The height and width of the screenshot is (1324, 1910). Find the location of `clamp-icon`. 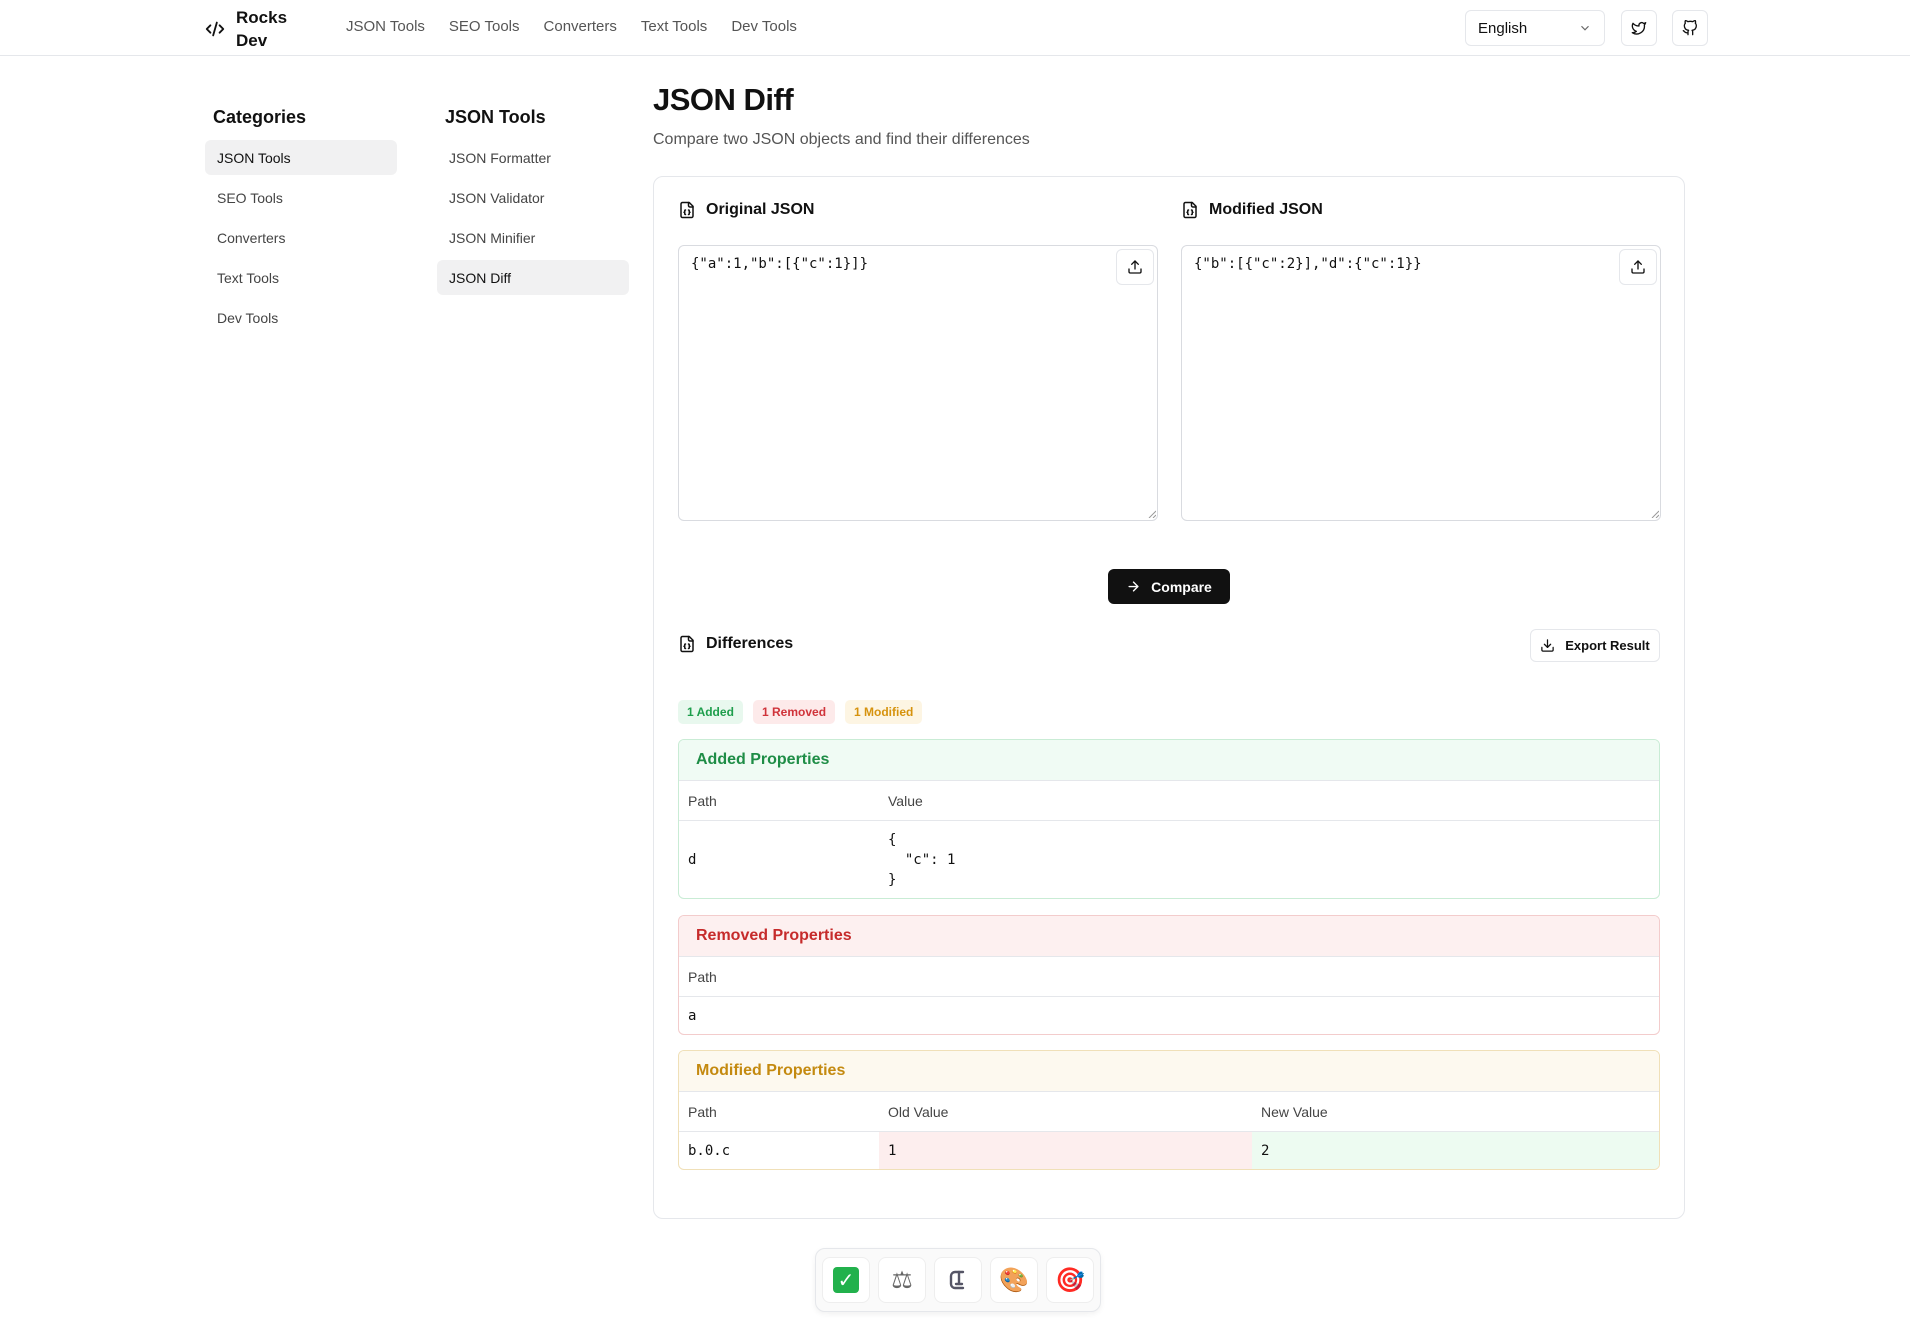

clamp-icon is located at coordinates (957, 1280).